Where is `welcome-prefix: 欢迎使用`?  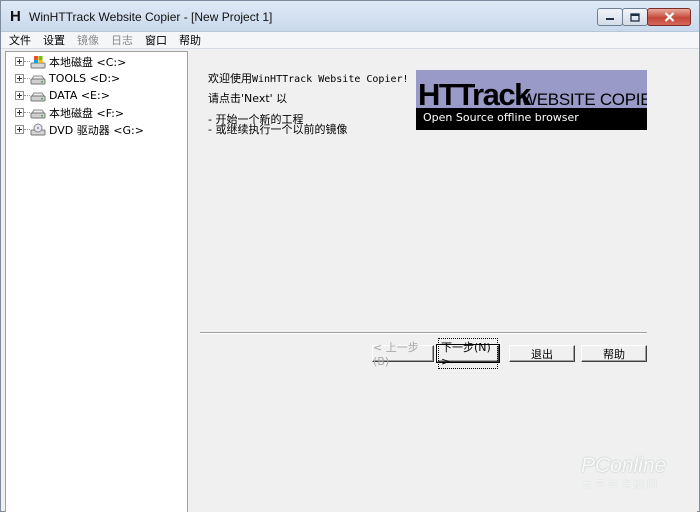 welcome-prefix: 欢迎使用 is located at coordinates (230, 78).